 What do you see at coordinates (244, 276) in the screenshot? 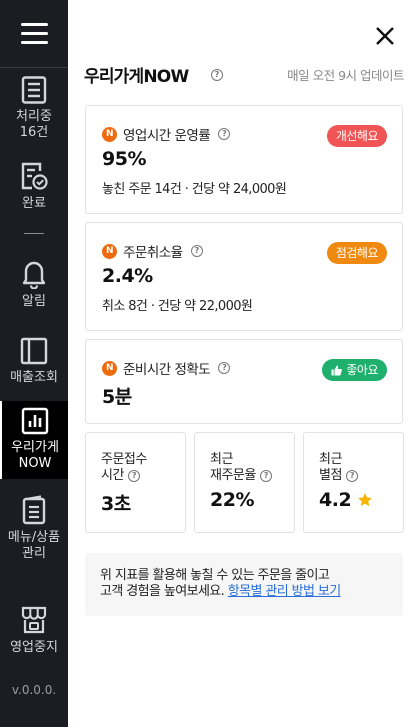
I see `metric-card-cancel-rate: N 주문취소율 ? 점검해요 2.4% 취소 8건 · 건당 약 22,000원` at bounding box center [244, 276].